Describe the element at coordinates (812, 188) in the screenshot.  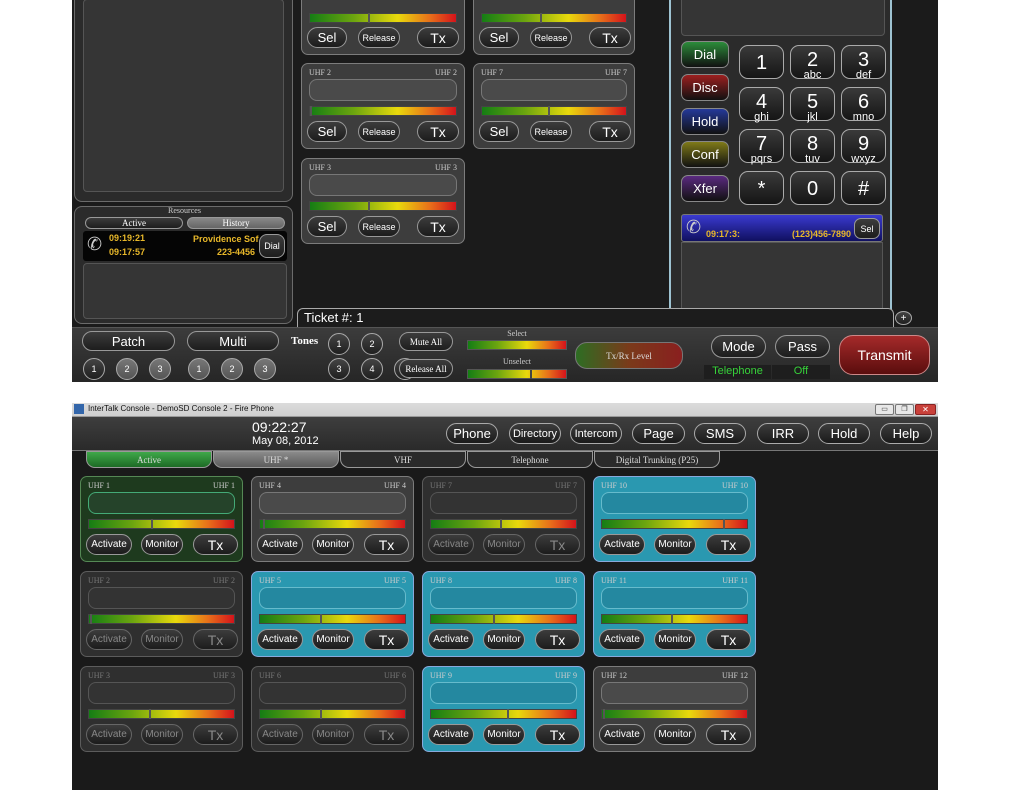
I see `keypad-key: 0` at that location.